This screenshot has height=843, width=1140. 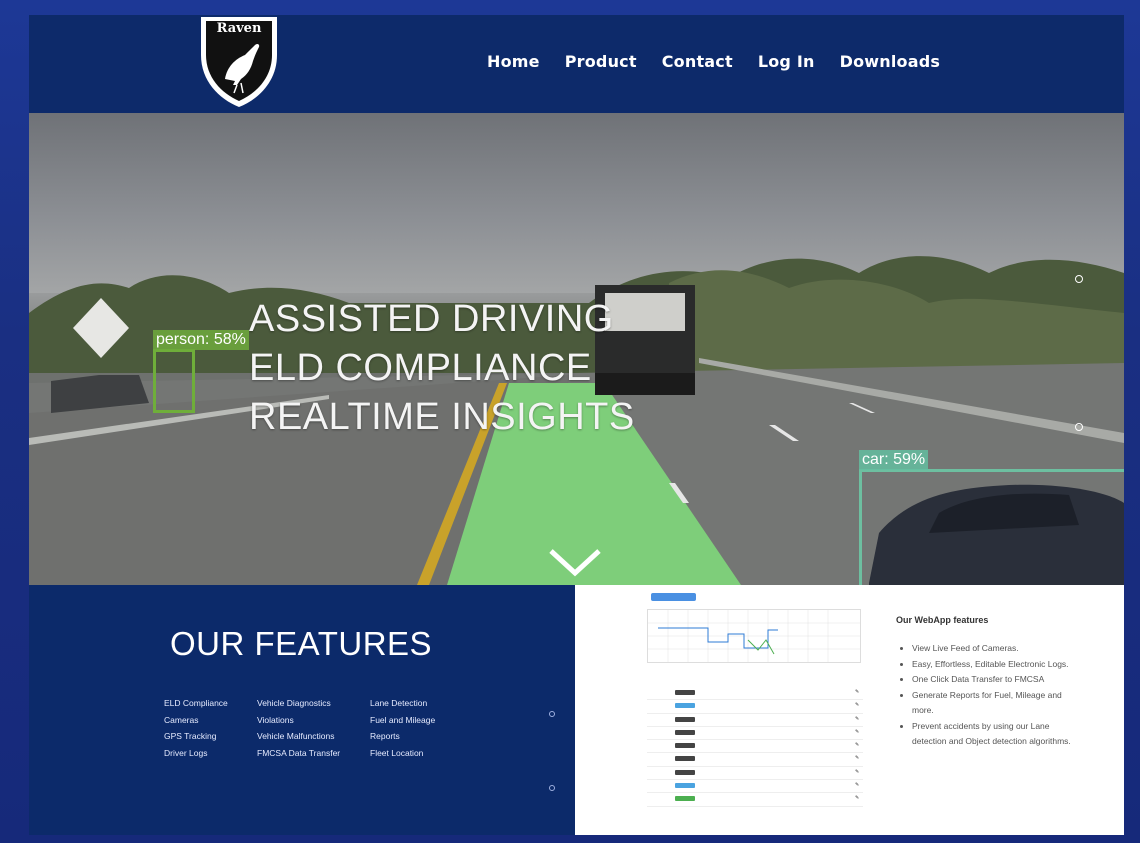 I want to click on feature-item: Fuel and Mileage, so click(x=403, y=719).